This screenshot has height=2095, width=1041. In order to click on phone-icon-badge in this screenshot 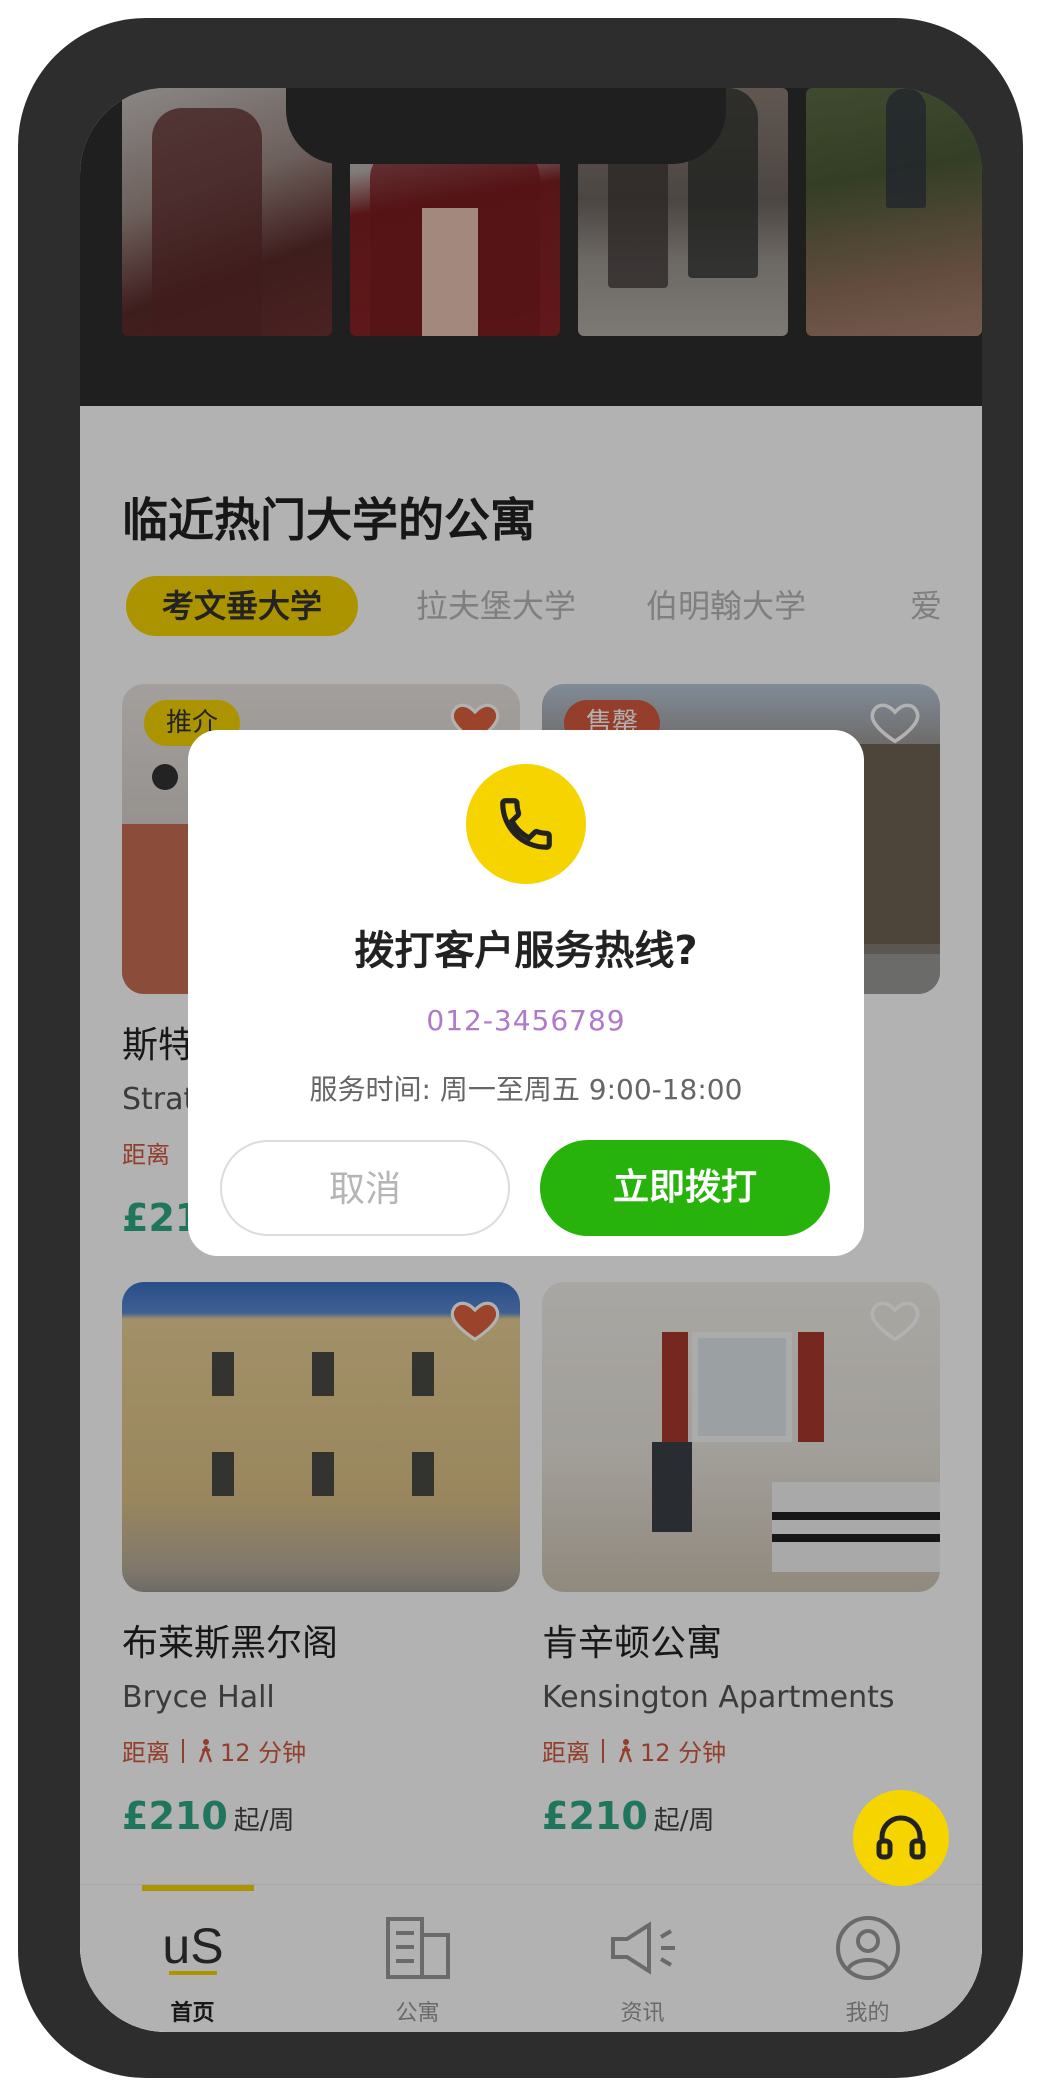, I will do `click(526, 824)`.